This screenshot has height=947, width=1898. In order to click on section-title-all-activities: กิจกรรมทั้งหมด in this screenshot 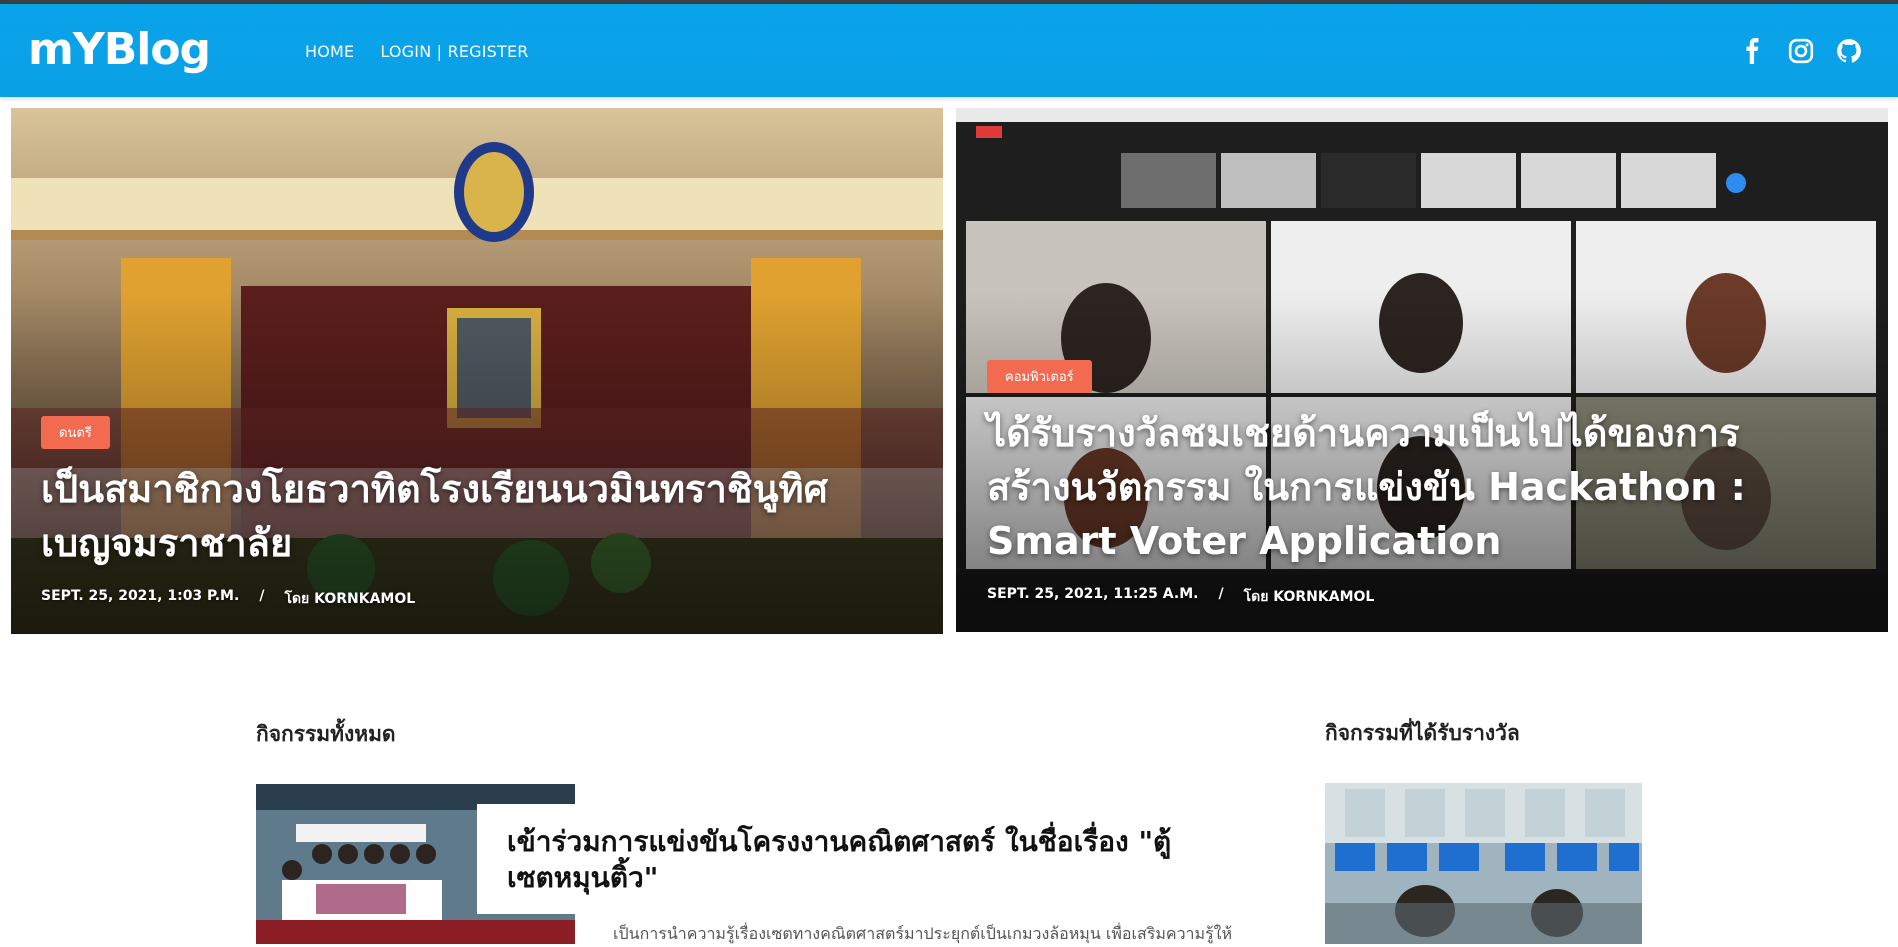, I will do `click(326, 734)`.